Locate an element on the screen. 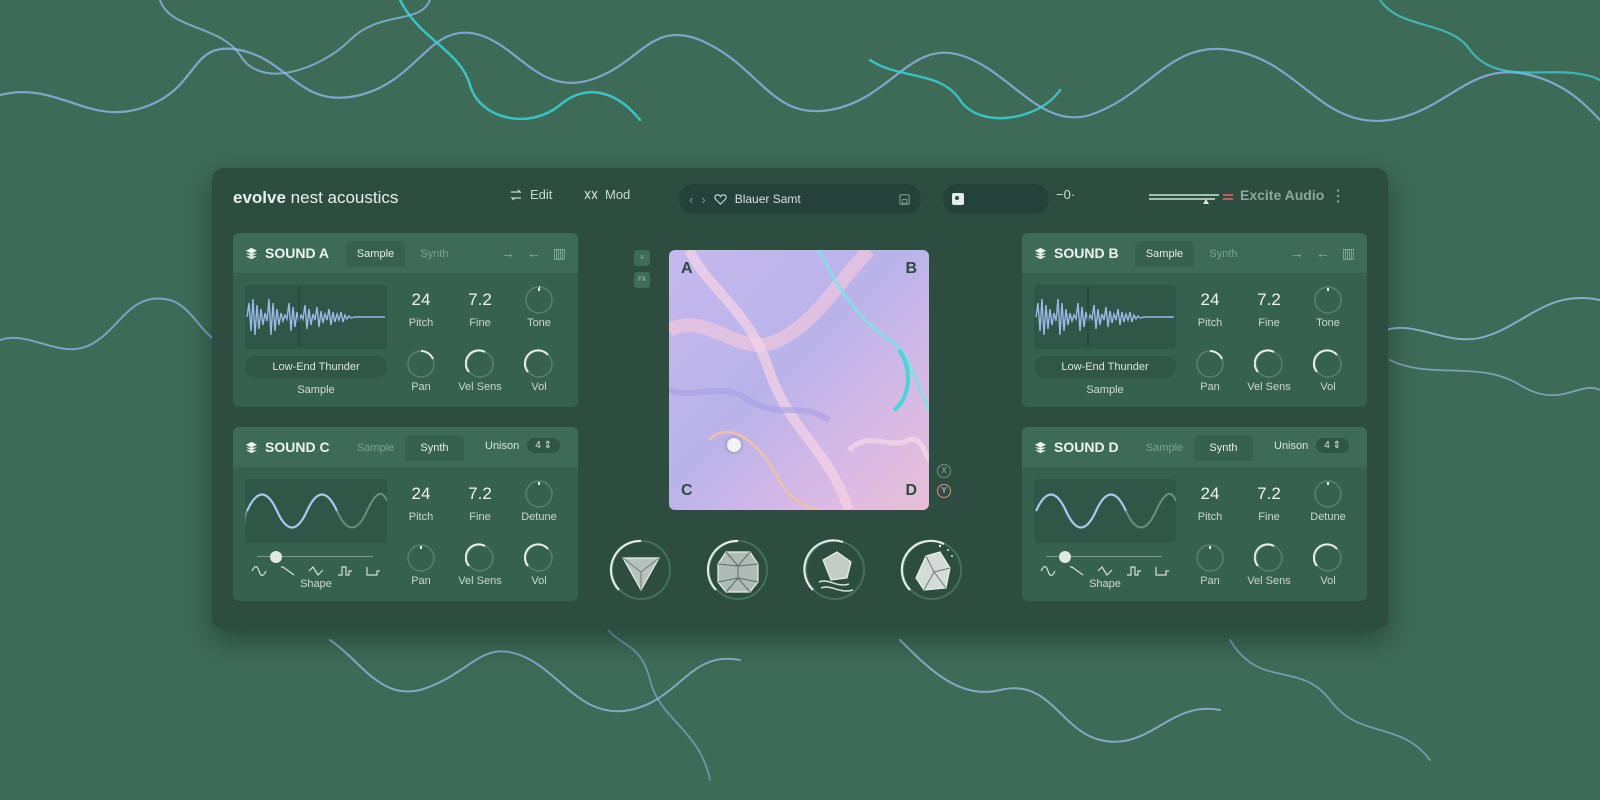  fx-view-icon: FX is located at coordinates (642, 280).